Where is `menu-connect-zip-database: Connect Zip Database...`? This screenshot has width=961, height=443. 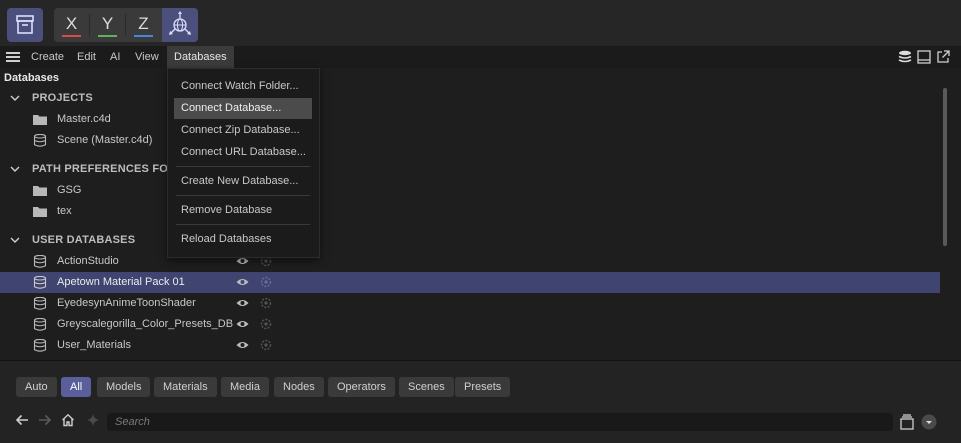 menu-connect-zip-database: Connect Zip Database... is located at coordinates (243, 130).